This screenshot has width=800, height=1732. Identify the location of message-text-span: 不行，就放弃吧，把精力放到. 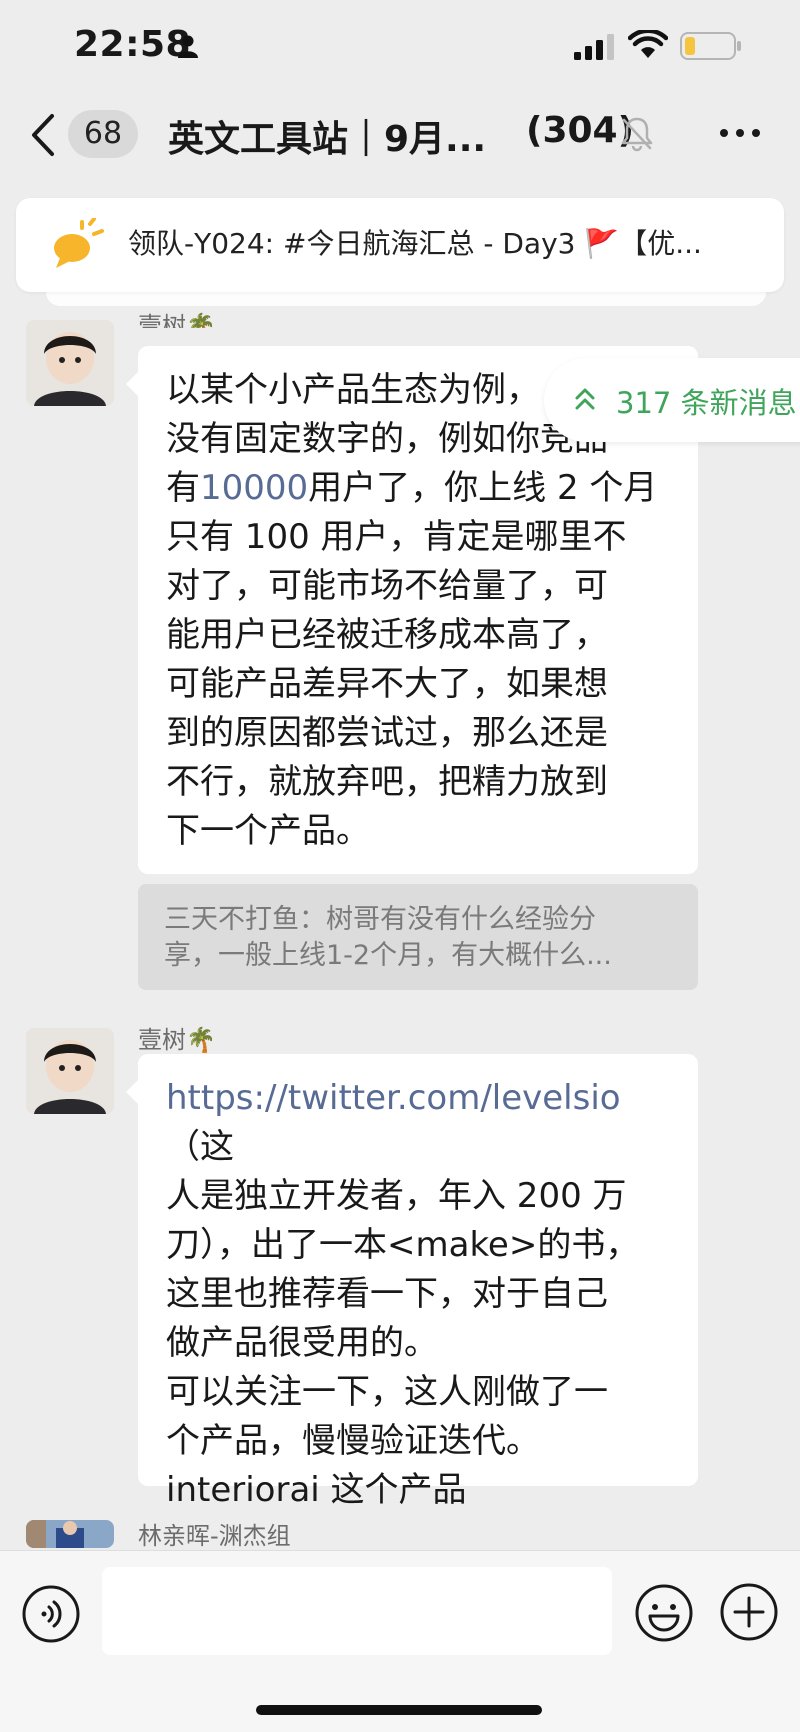
(387, 782).